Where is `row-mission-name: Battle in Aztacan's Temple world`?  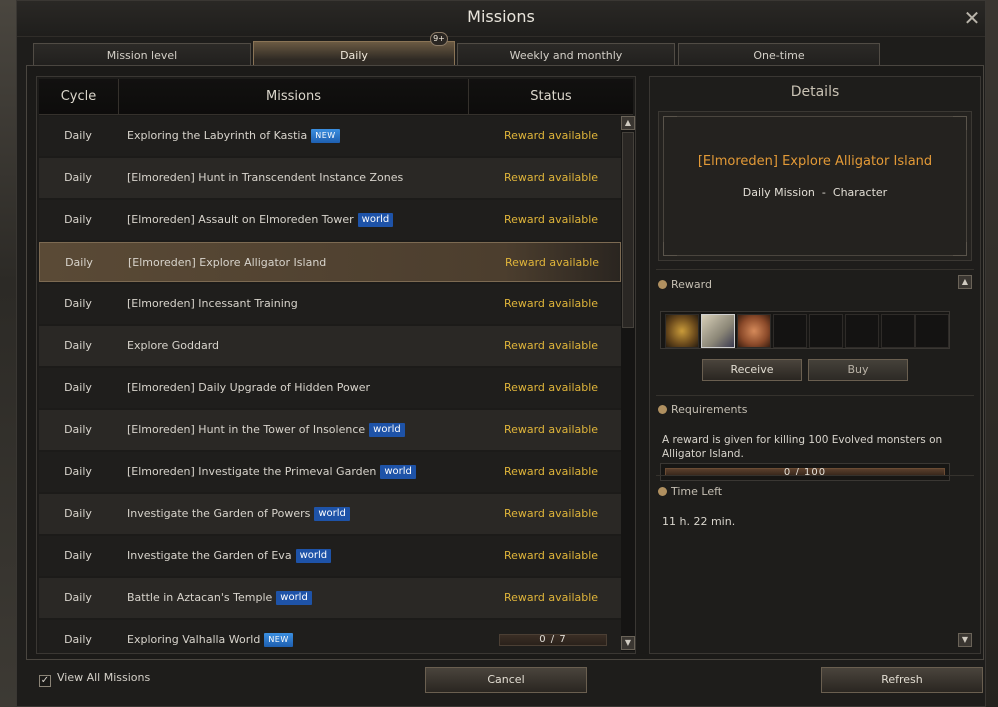 row-mission-name: Battle in Aztacan's Temple world is located at coordinates (317, 598).